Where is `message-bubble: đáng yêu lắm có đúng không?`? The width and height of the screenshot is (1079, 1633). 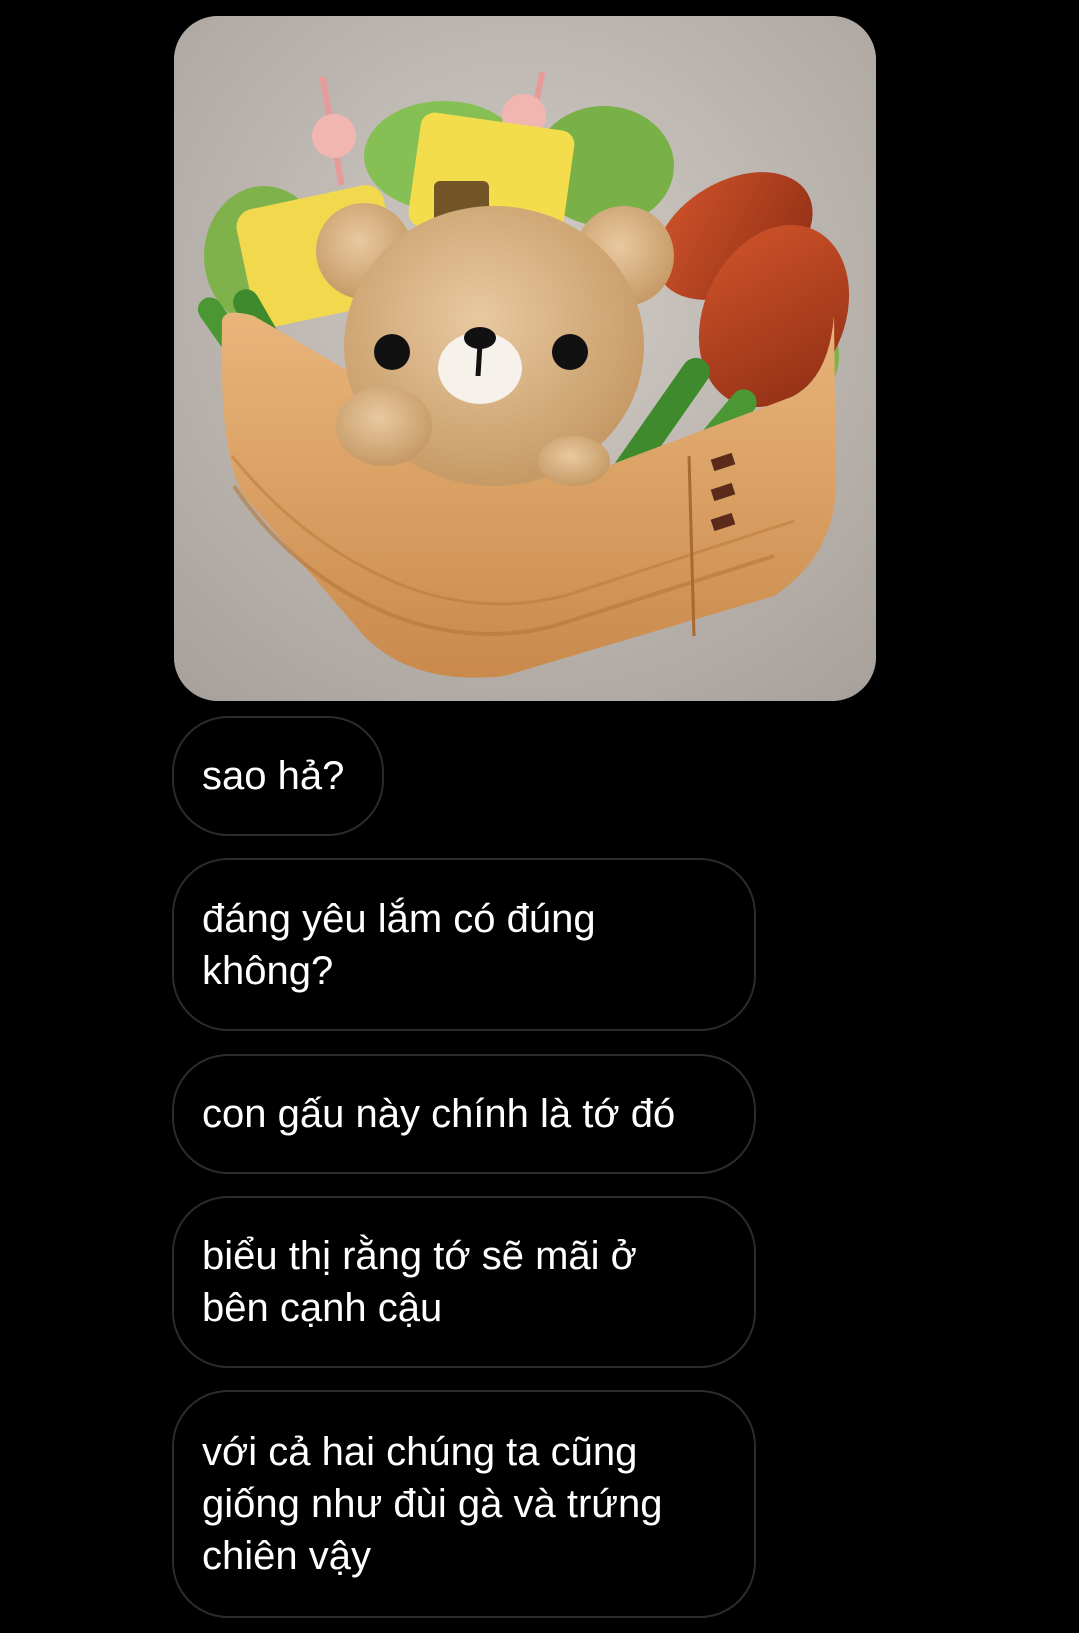
message-bubble: đáng yêu lắm có đúng không? is located at coordinates (464, 944).